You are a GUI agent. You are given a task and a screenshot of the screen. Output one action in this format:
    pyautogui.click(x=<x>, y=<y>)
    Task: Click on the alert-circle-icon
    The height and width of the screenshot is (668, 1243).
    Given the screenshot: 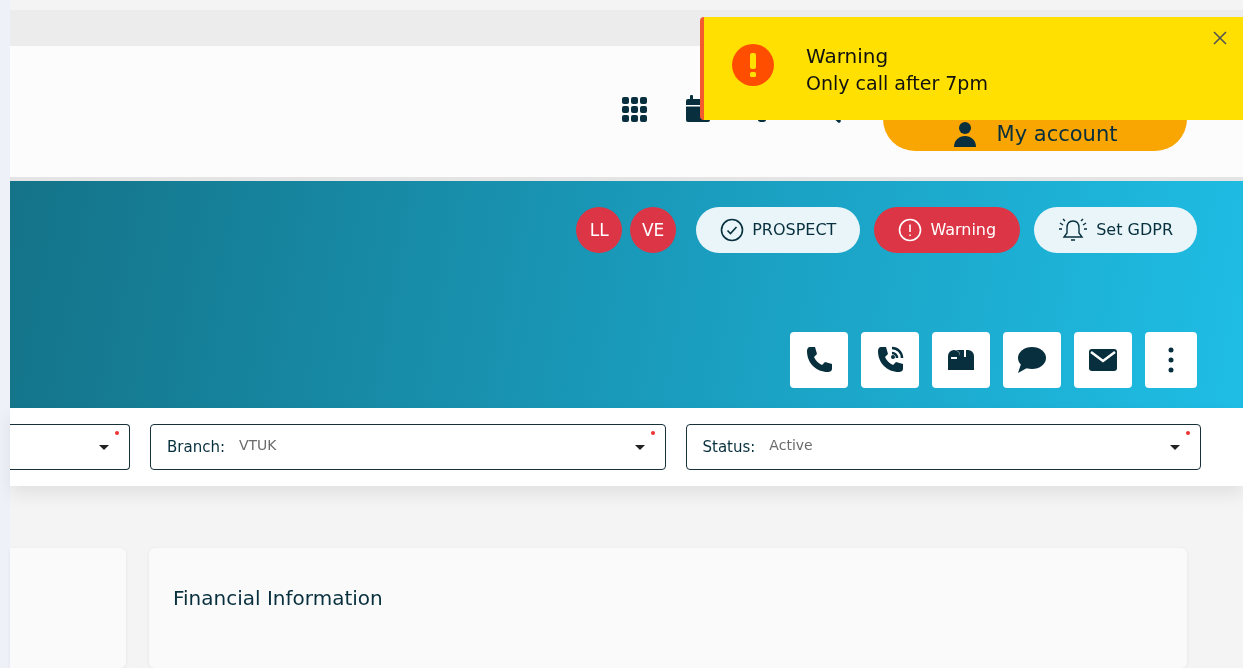 What is the action you would take?
    pyautogui.click(x=910, y=229)
    